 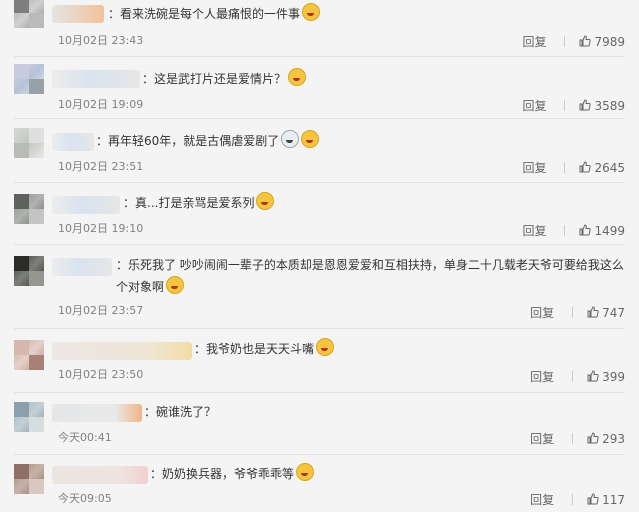 I want to click on comment-time: 10月02日 19:09, so click(x=101, y=104).